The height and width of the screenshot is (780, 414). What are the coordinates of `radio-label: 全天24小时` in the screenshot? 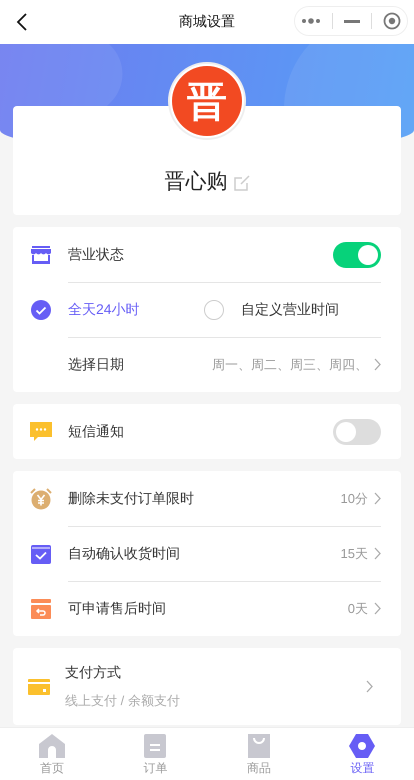 It's located at (127, 309).